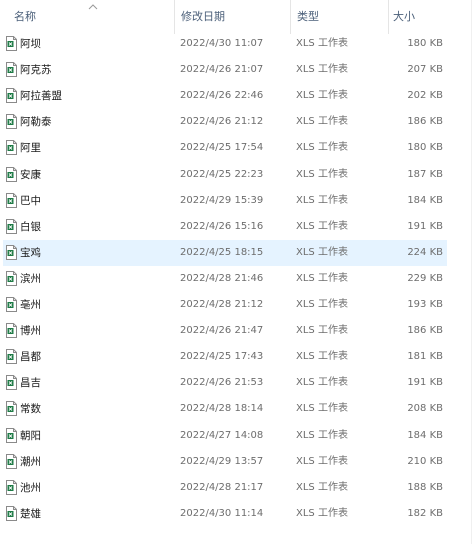  What do you see at coordinates (225, 488) in the screenshot?
I see `file-row: 池州 2022/4/28 21:17 XLS 工作表 188 KB` at bounding box center [225, 488].